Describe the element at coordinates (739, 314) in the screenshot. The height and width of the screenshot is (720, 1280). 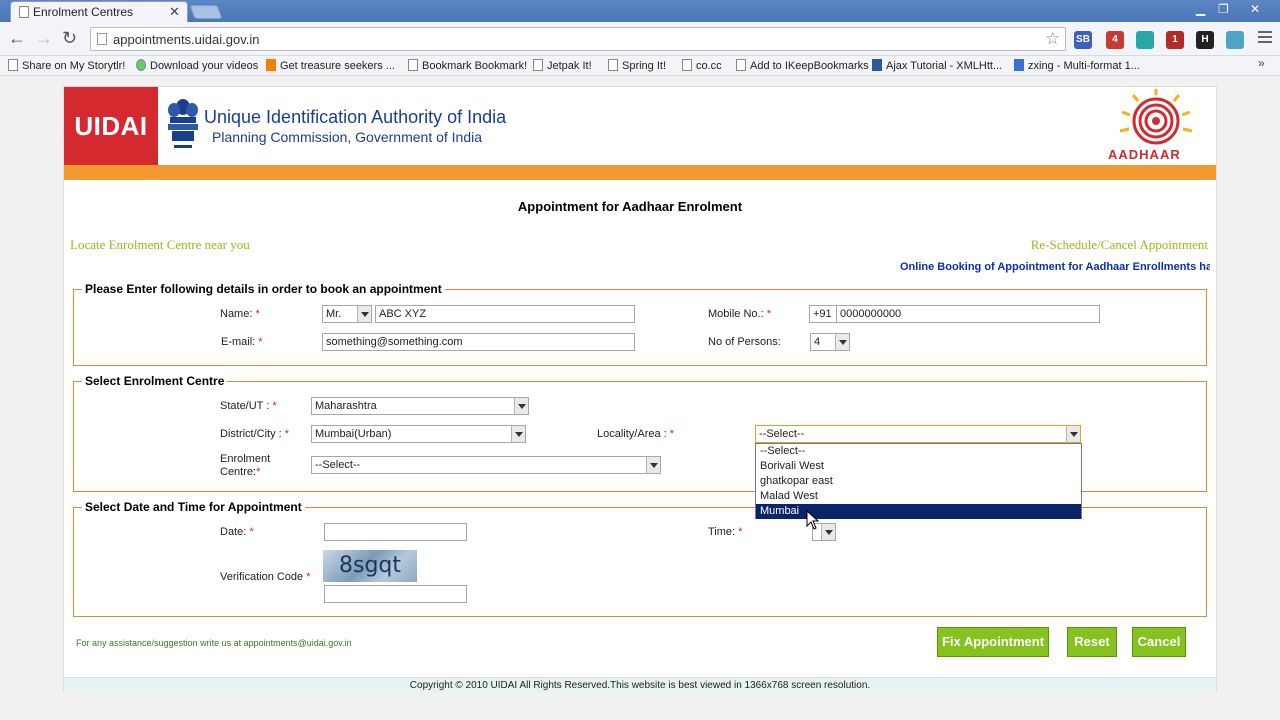
I see `mobile-label: Mobile No.: *` at that location.